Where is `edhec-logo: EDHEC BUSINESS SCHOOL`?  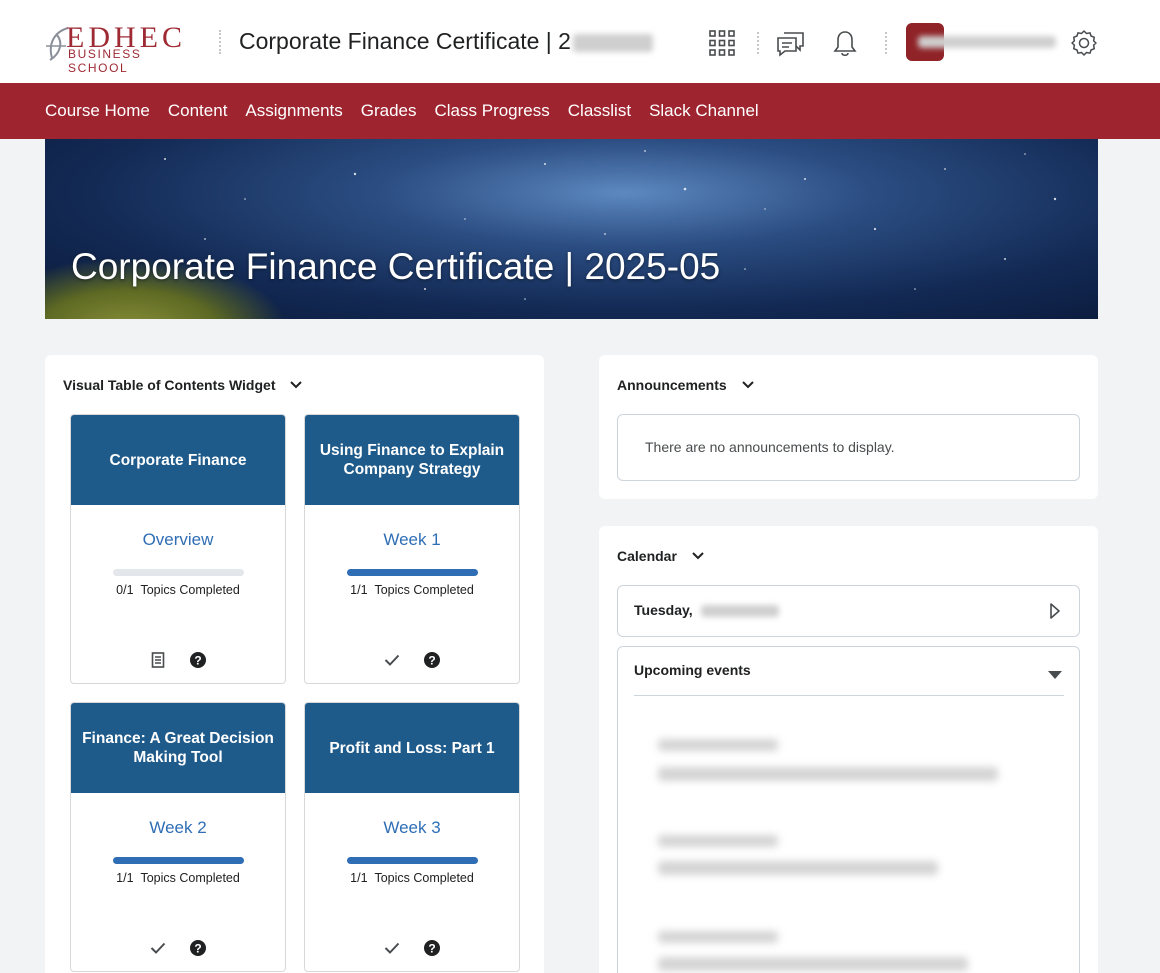 edhec-logo: EDHEC BUSINESS SCHOOL is located at coordinates (124, 48).